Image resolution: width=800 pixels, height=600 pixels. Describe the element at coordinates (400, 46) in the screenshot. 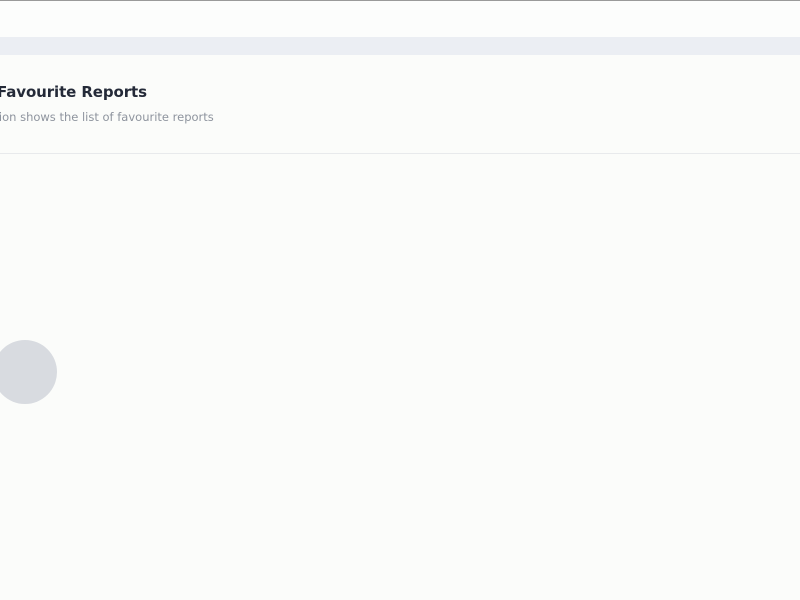

I see `header-band` at that location.